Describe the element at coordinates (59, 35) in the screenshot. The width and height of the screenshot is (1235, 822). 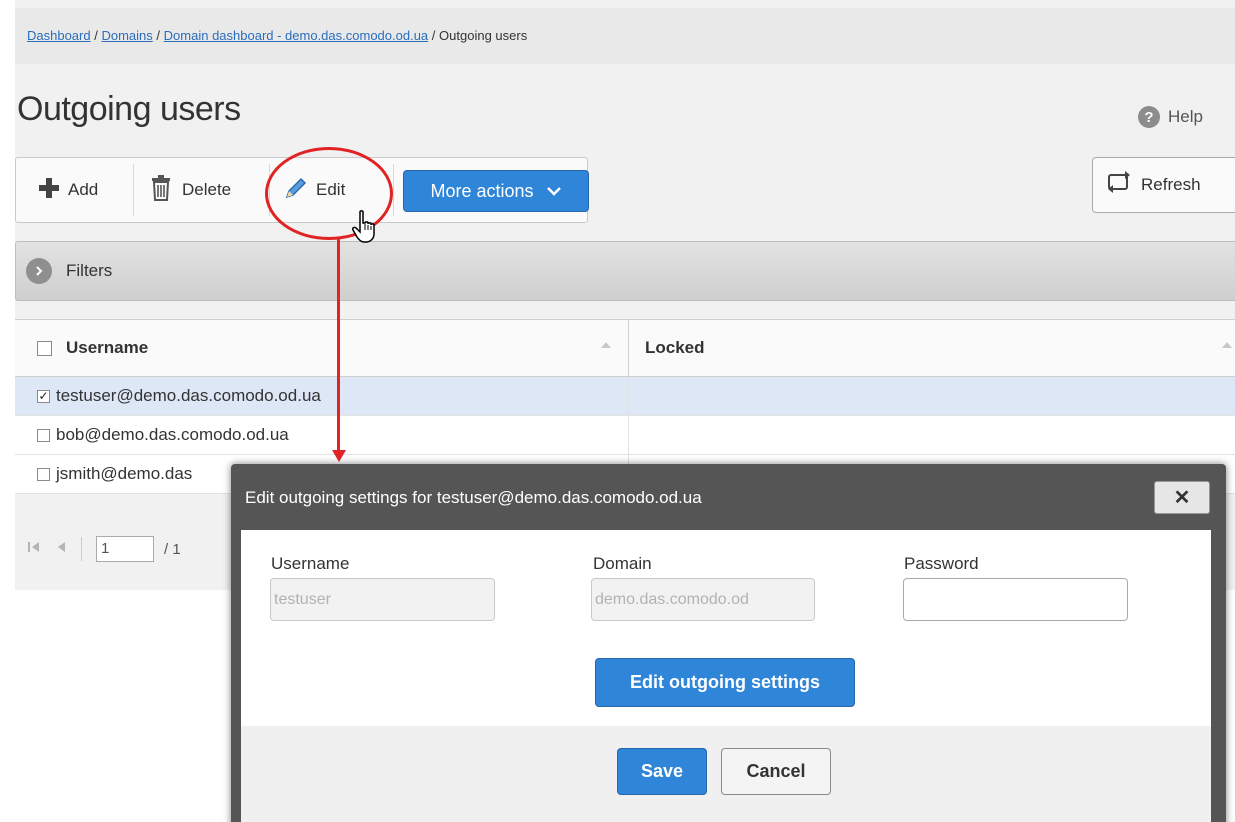
I see `breadcrumb-dashboard: Dashboard` at that location.